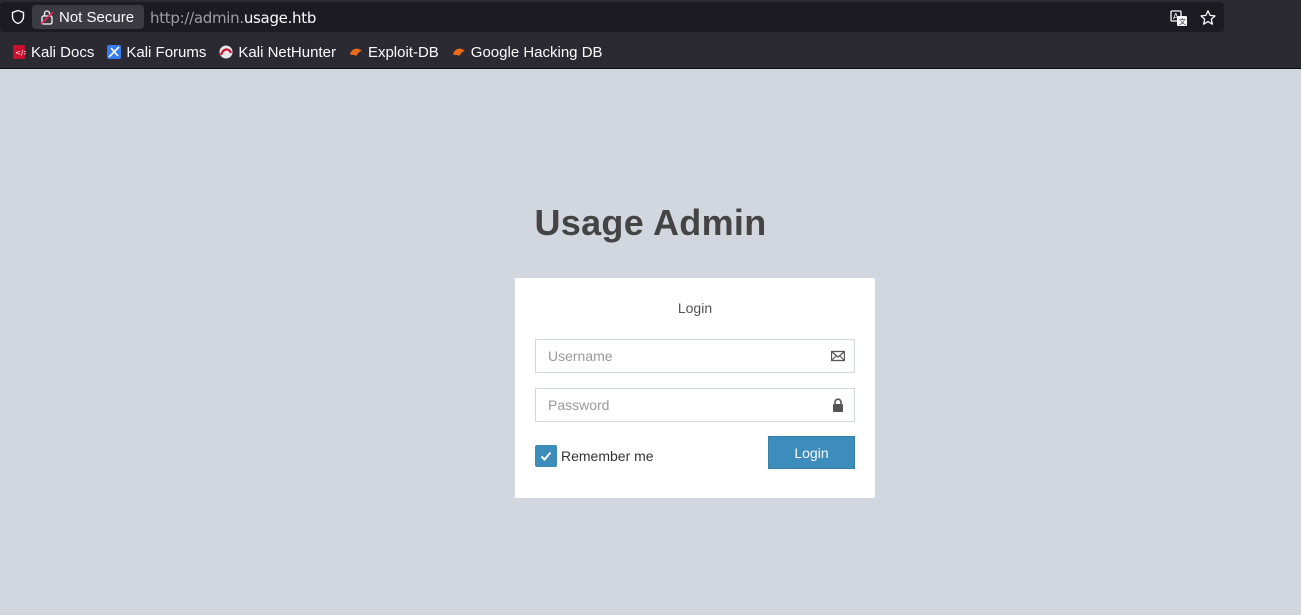 The width and height of the screenshot is (1301, 615). Describe the element at coordinates (612, 17) in the screenshot. I see `address-bar: Not Secure http://admin.usage.htb A 文` at that location.